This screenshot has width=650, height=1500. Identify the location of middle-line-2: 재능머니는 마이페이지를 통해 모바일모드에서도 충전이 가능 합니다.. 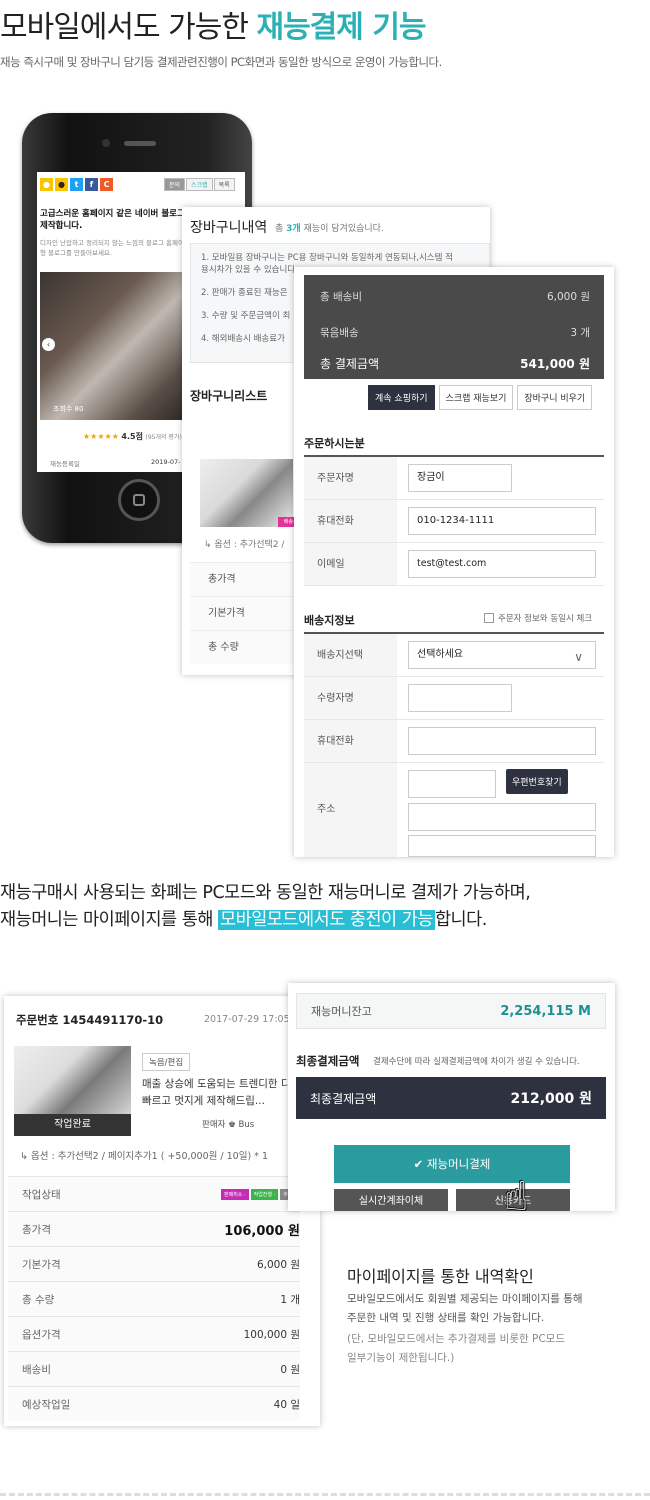
(243, 920).